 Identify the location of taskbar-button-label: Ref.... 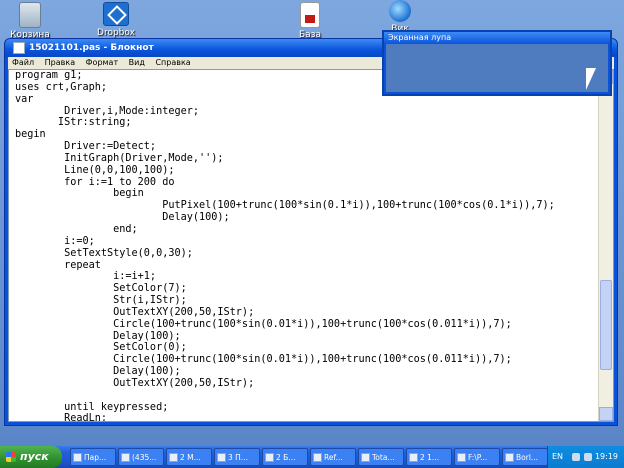
(333, 457).